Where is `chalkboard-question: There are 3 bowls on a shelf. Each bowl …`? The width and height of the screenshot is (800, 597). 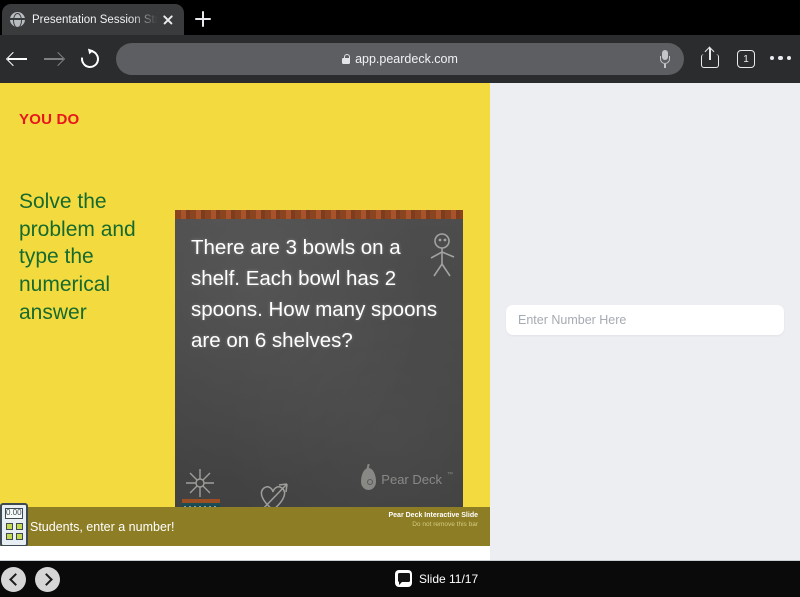
chalkboard-question: There are 3 bowls on a shelf. Each bowl … is located at coordinates (314, 294).